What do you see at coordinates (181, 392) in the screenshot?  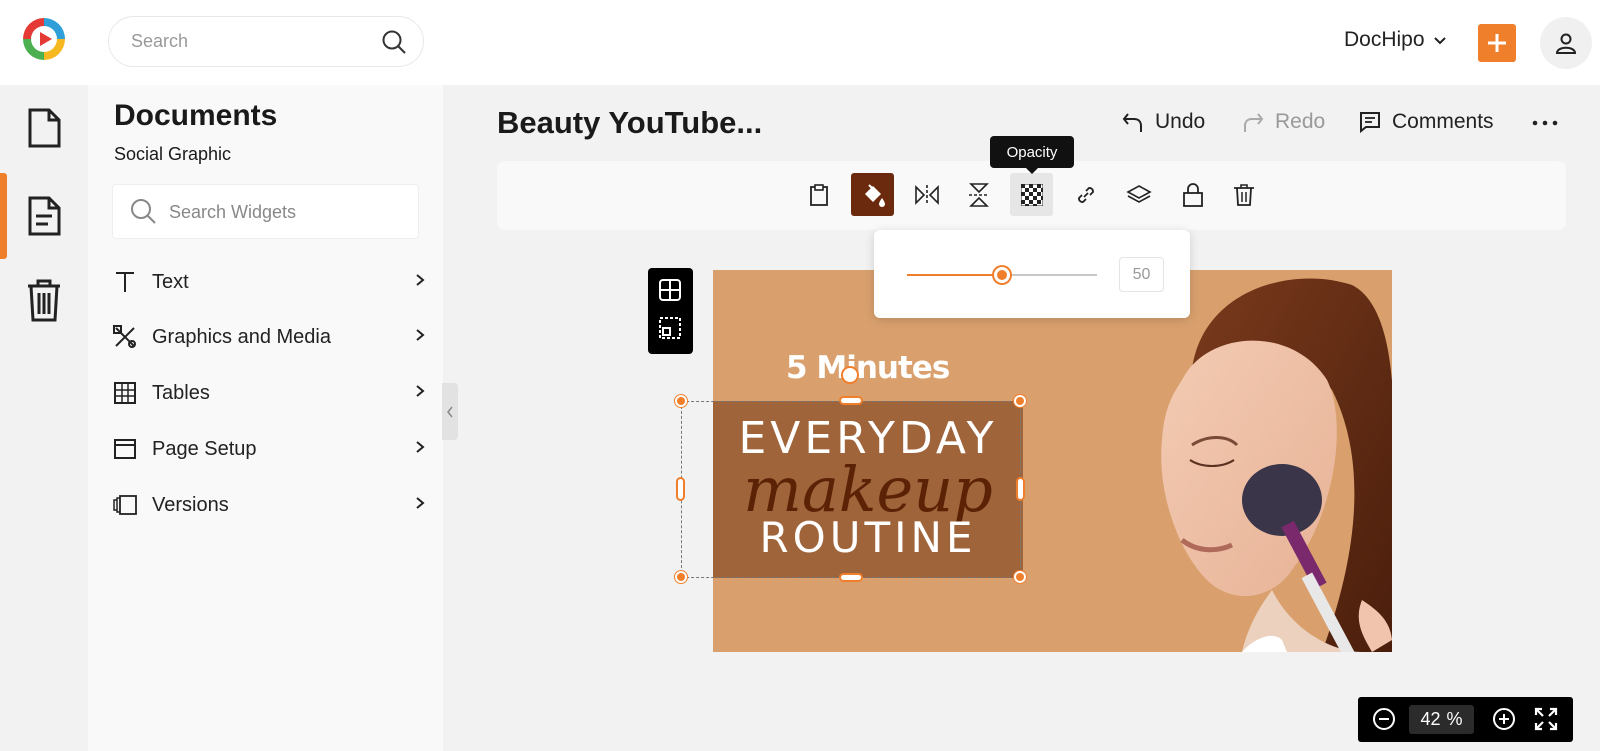 I see `menu-item-label: Tables` at bounding box center [181, 392].